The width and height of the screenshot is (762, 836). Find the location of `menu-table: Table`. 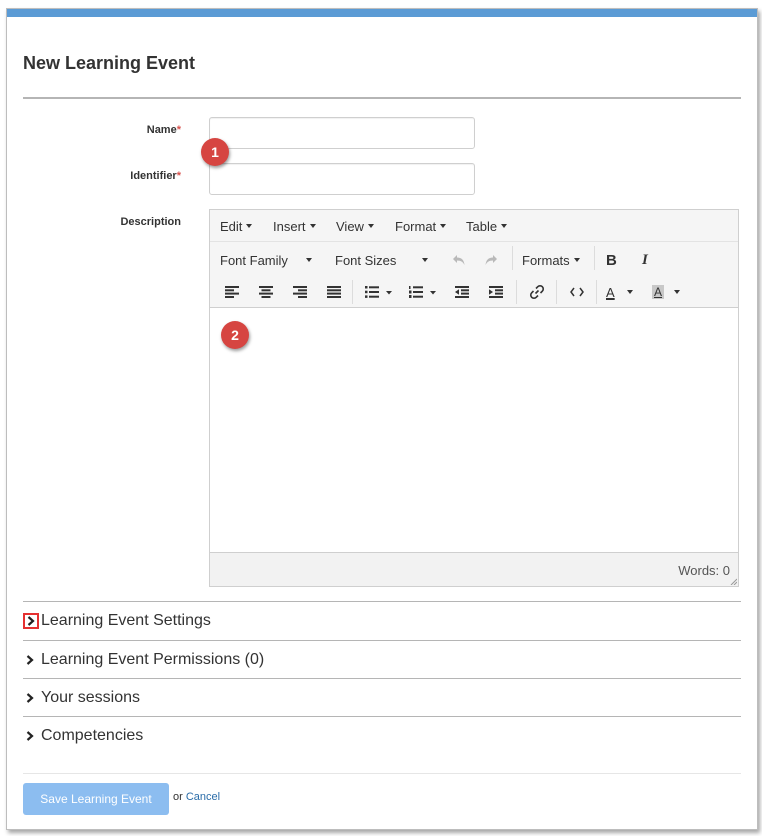

menu-table: Table is located at coordinates (487, 226).